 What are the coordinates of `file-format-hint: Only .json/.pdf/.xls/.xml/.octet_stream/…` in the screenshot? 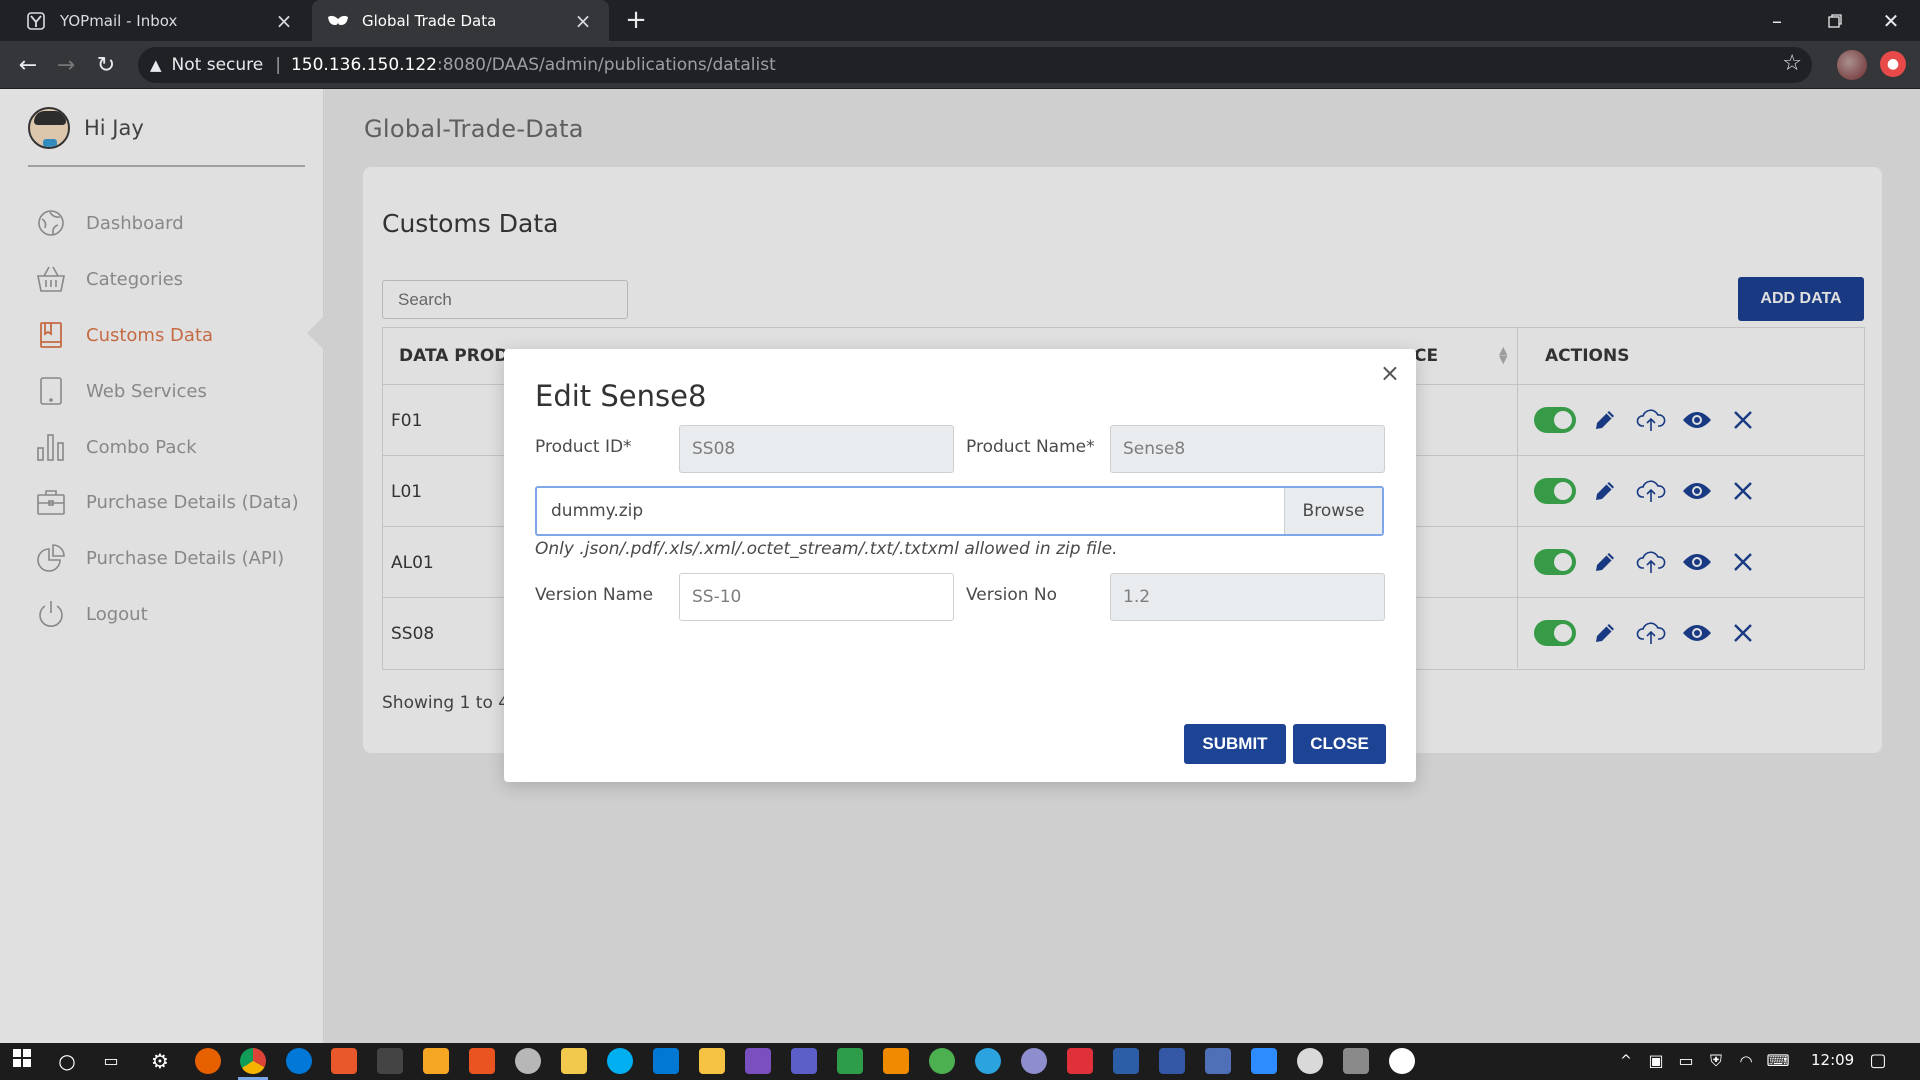 It's located at (826, 549).